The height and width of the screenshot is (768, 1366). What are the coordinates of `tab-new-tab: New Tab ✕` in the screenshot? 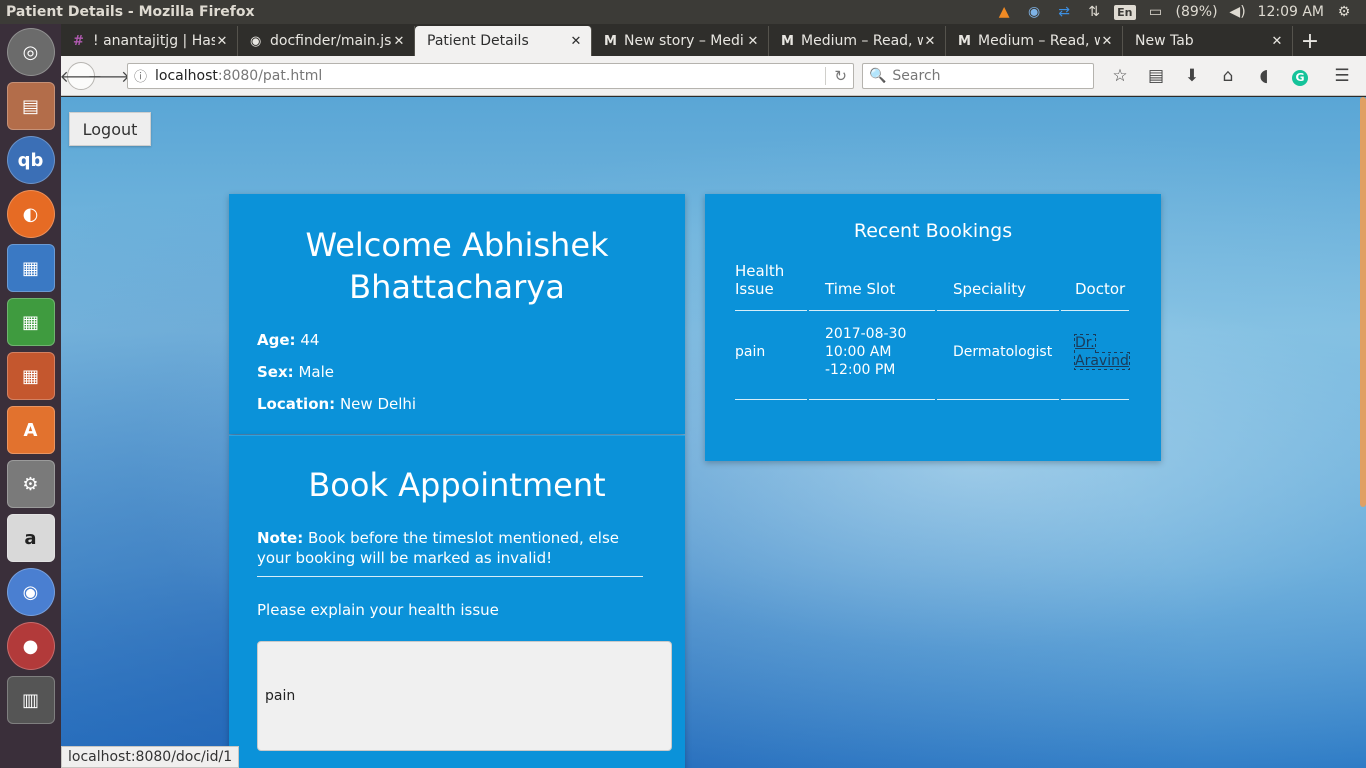 It's located at (1208, 41).